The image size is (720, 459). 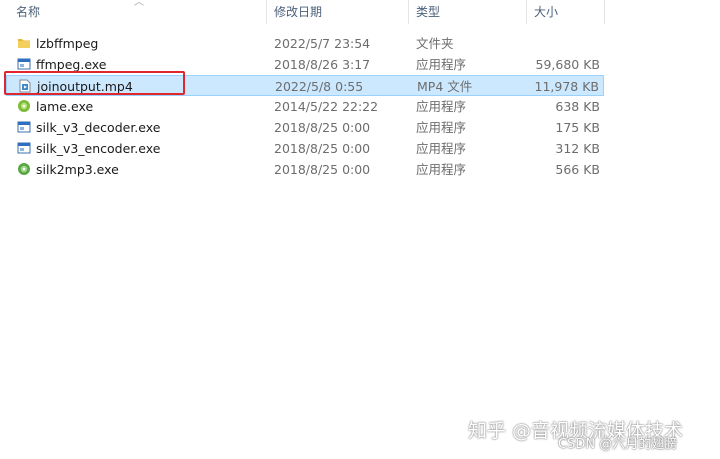 What do you see at coordinates (65, 106) in the screenshot?
I see `file-name: lame.exe` at bounding box center [65, 106].